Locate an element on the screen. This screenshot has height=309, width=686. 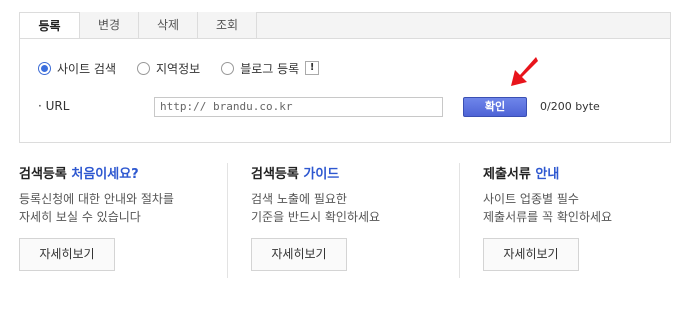
option-blog-register: 블로그 등록 ! is located at coordinates (270, 68).